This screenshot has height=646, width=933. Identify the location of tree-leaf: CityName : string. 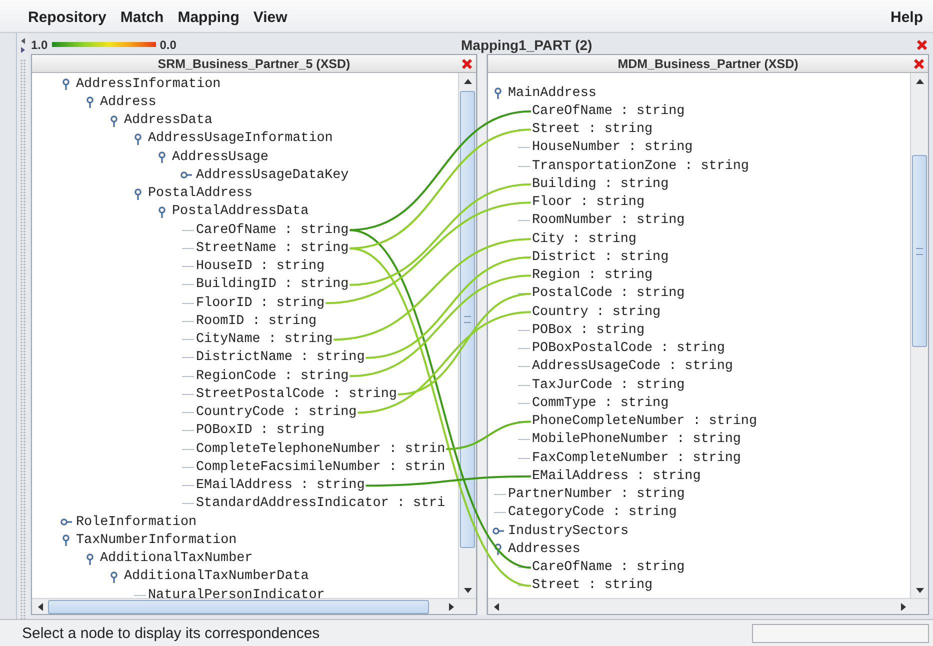
(264, 340).